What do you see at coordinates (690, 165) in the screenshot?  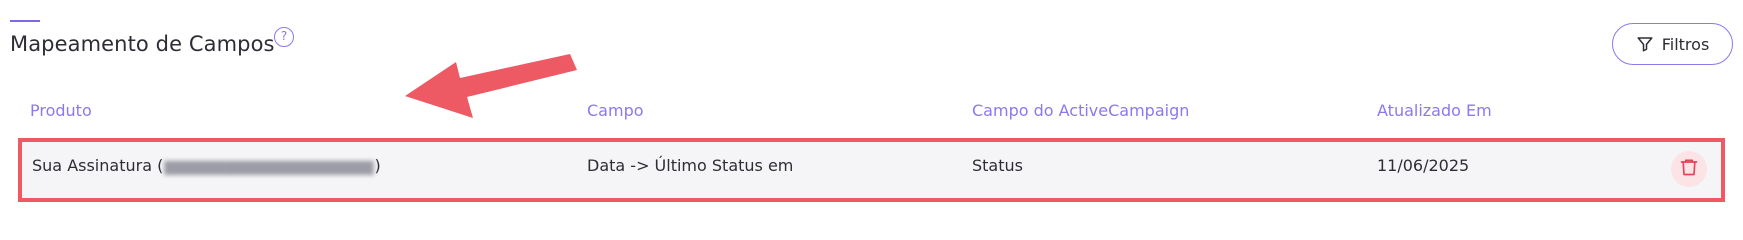 I see `cell-campo: Data -> Último Status em` at bounding box center [690, 165].